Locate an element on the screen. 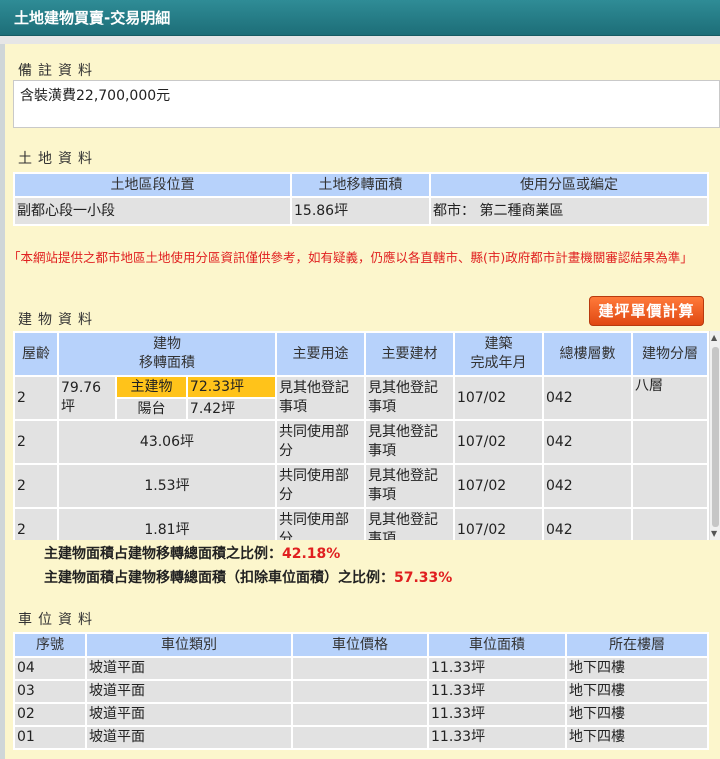 Image resolution: width=720 pixels, height=759 pixels. scroll-up-arrow-icon: ▲ is located at coordinates (714, 337).